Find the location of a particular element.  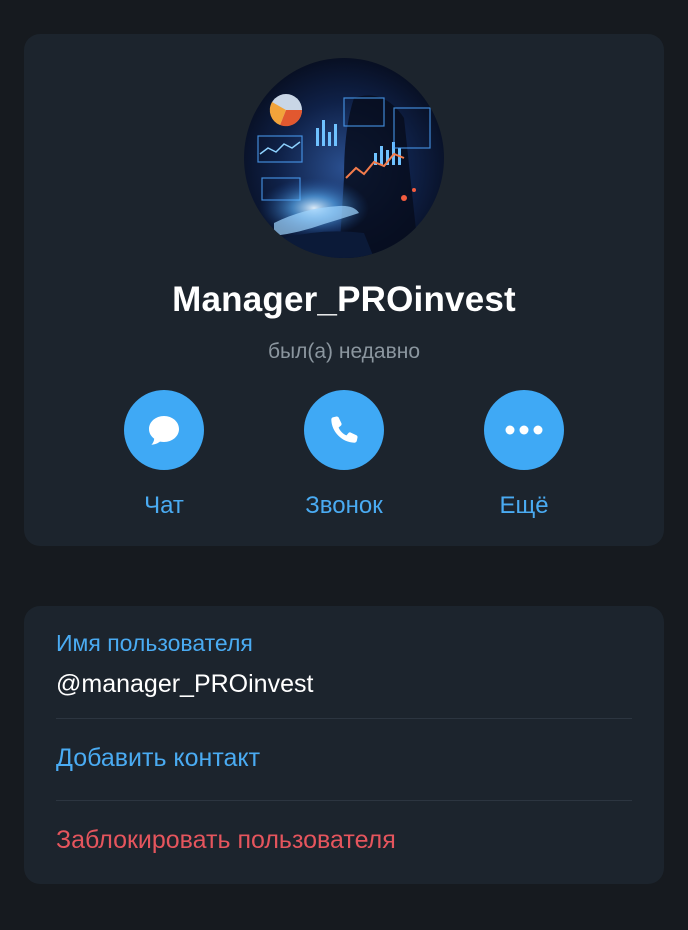

profile-name: Manager_PROinvest is located at coordinates (344, 299).